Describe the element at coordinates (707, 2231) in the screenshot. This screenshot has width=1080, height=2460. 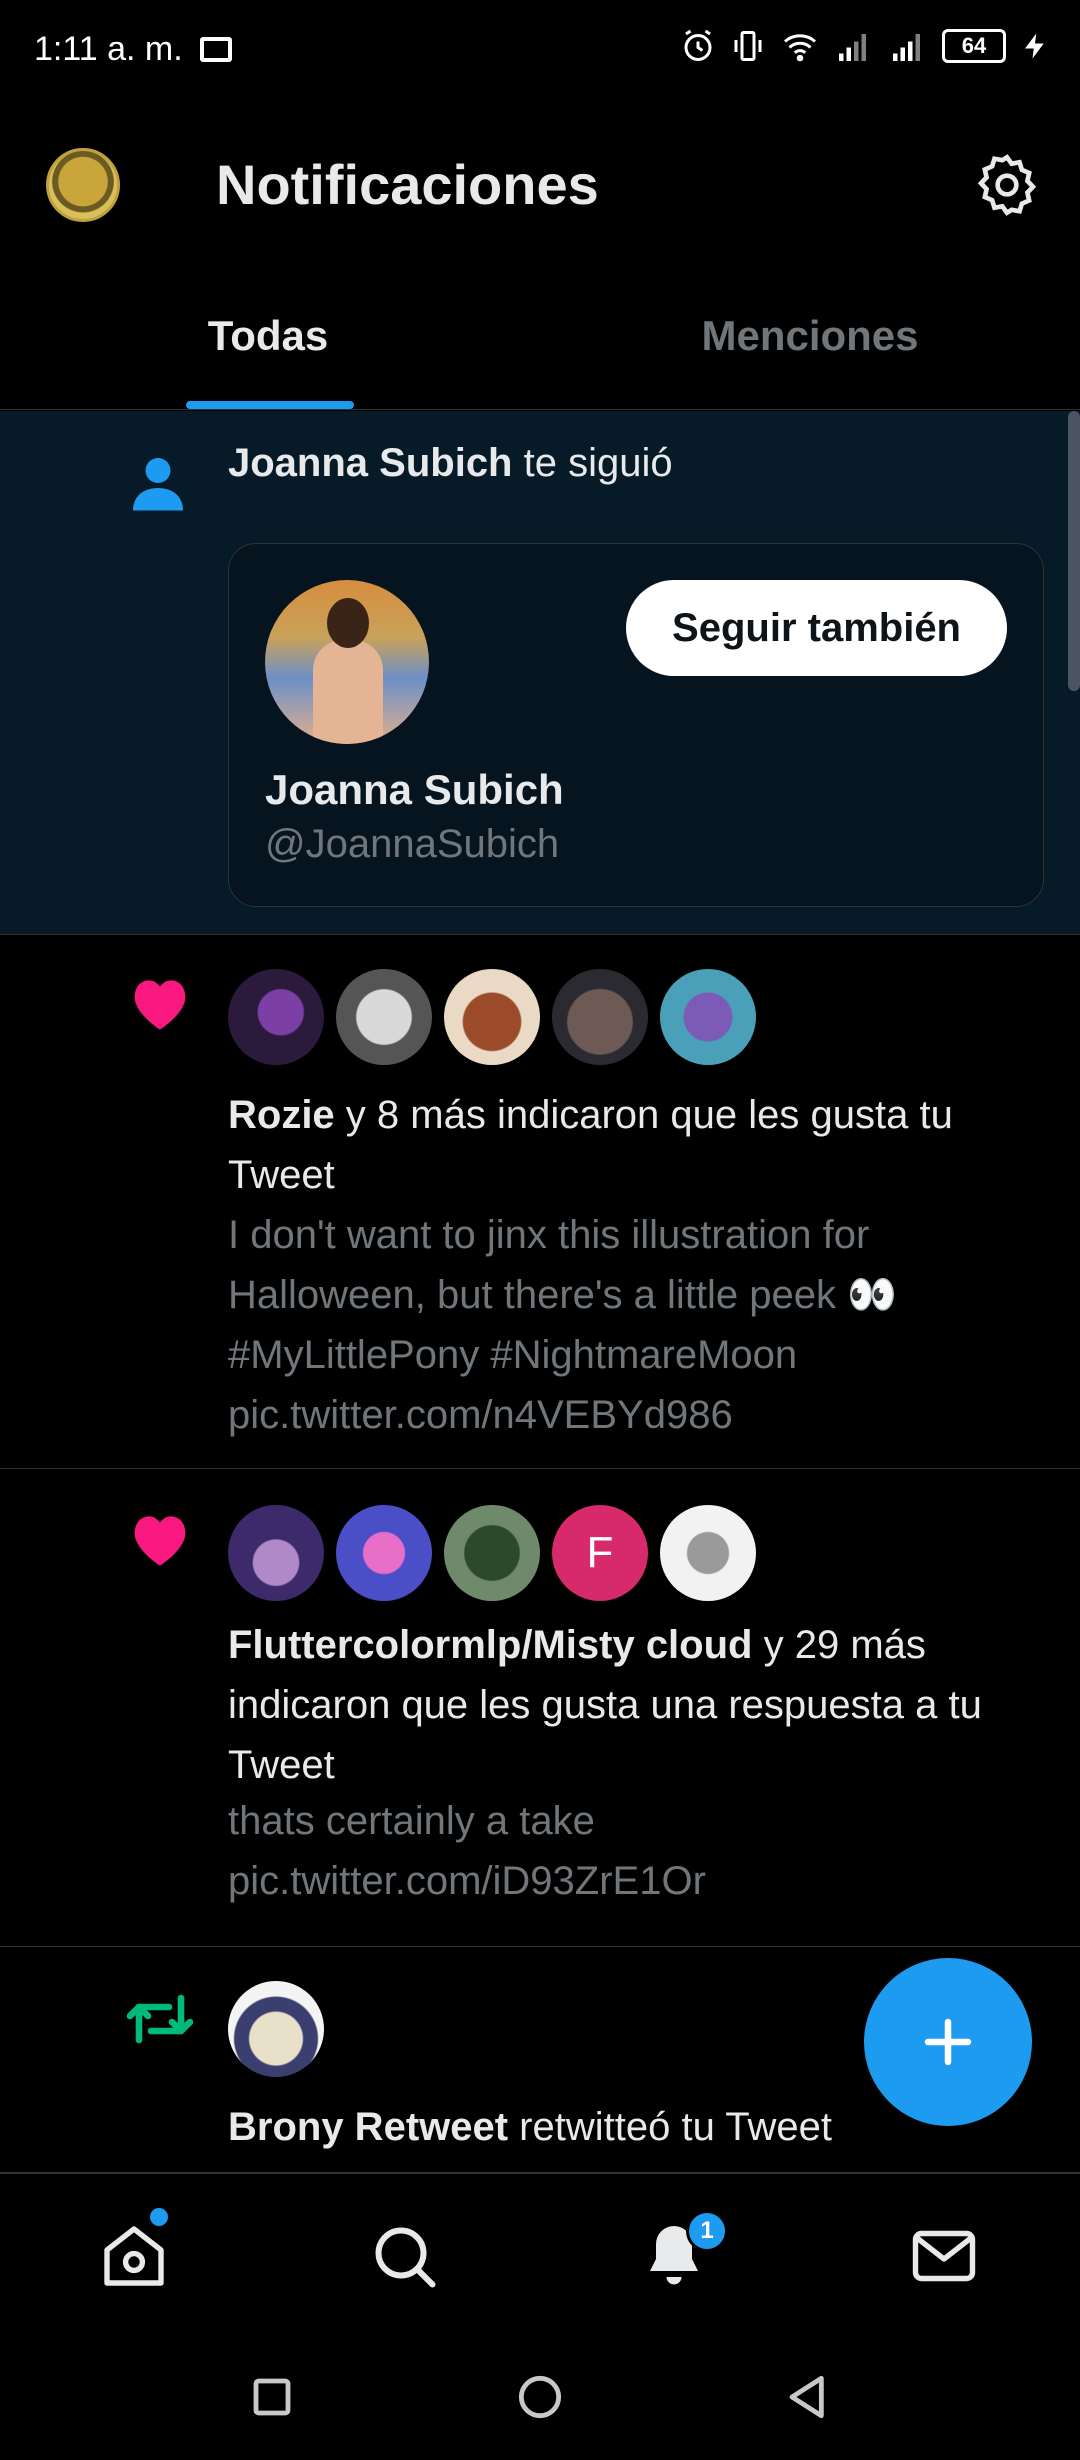
I see `notification-badge: 1` at that location.